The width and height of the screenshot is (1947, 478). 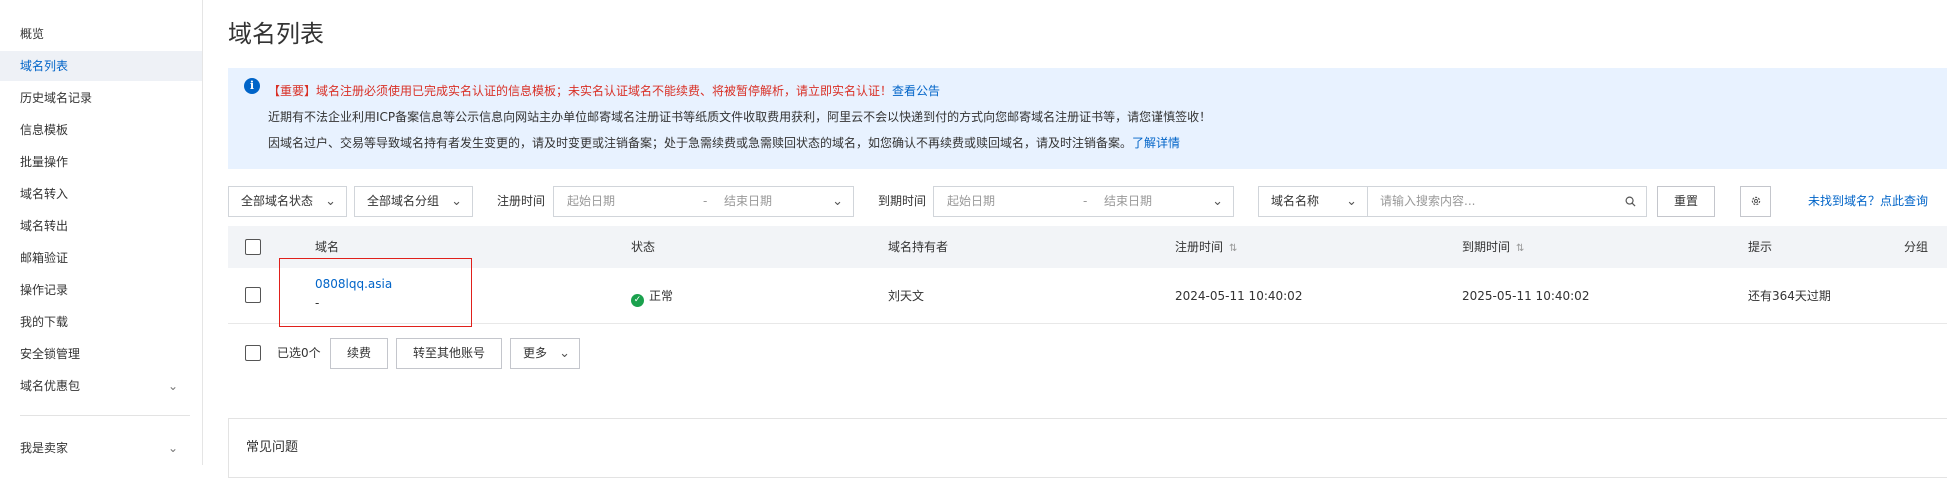 What do you see at coordinates (276, 34) in the screenshot?
I see `page-title: 域名列表` at bounding box center [276, 34].